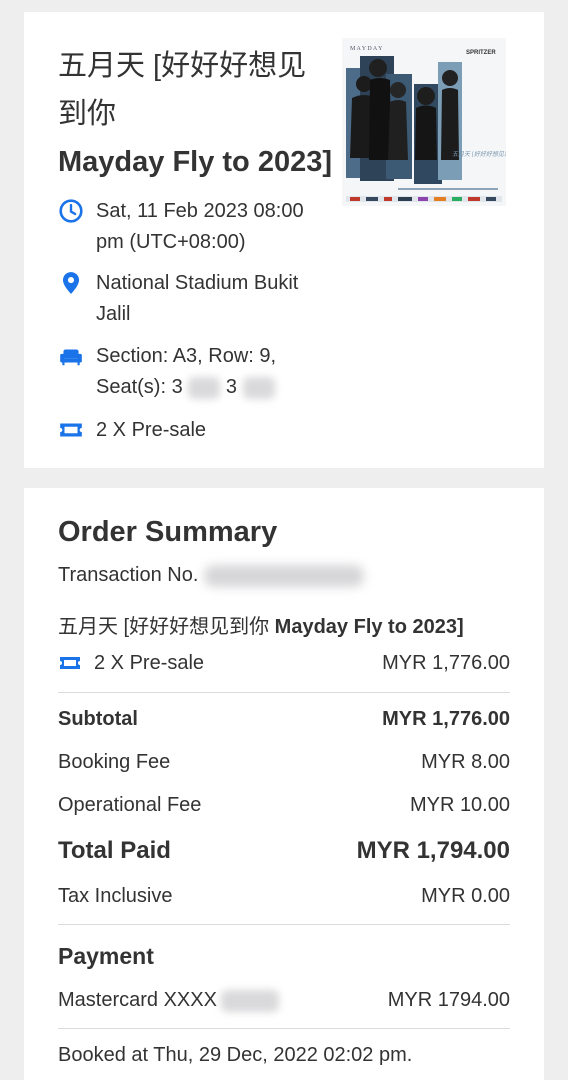  What do you see at coordinates (284, 719) in the screenshot?
I see `subtotal-row: Subtotal MYR 1,776.00` at bounding box center [284, 719].